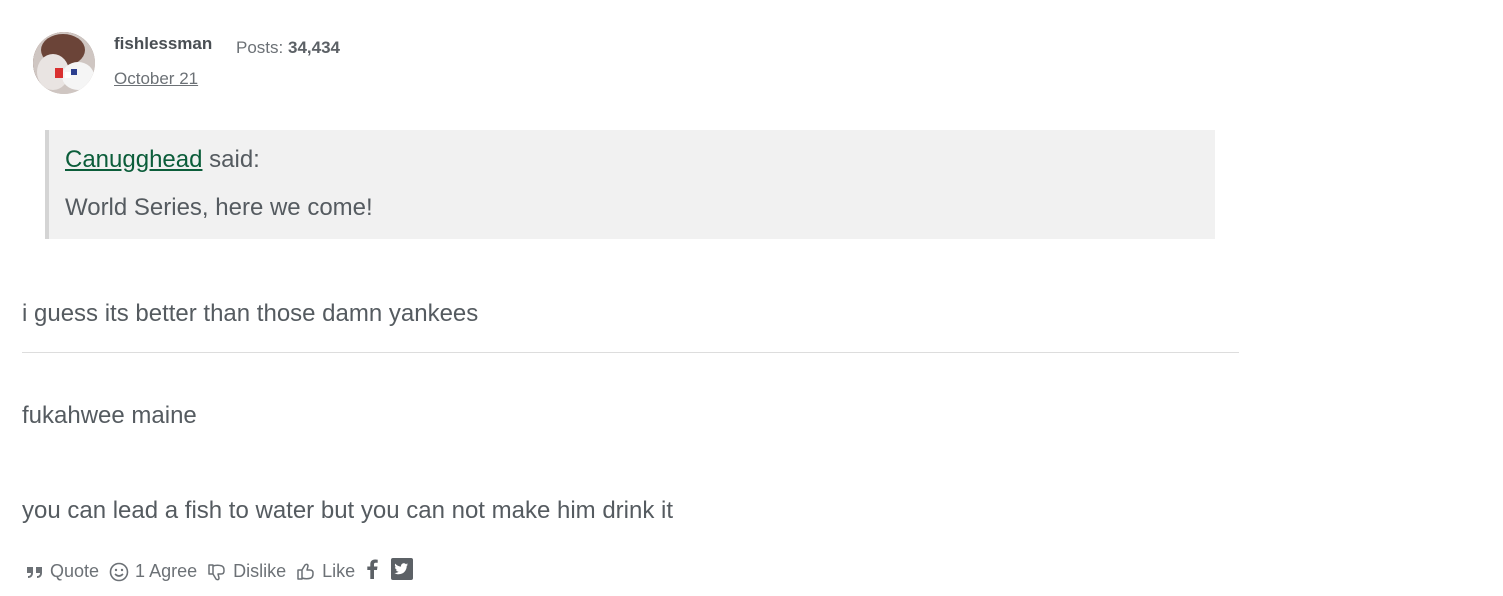 This screenshot has width=1503, height=596. Describe the element at coordinates (166, 571) in the screenshot. I see `agree-label: 1 Agree` at that location.